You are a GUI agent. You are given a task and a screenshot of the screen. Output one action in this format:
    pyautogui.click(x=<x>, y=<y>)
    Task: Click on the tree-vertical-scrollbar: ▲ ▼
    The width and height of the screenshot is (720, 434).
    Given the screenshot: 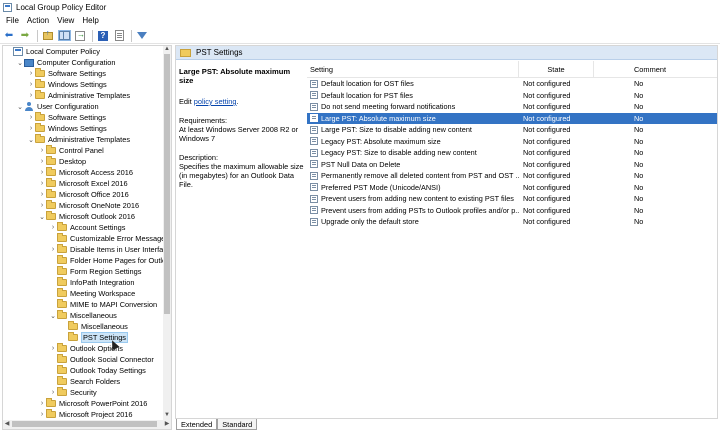 What is the action you would take?
    pyautogui.click(x=167, y=233)
    